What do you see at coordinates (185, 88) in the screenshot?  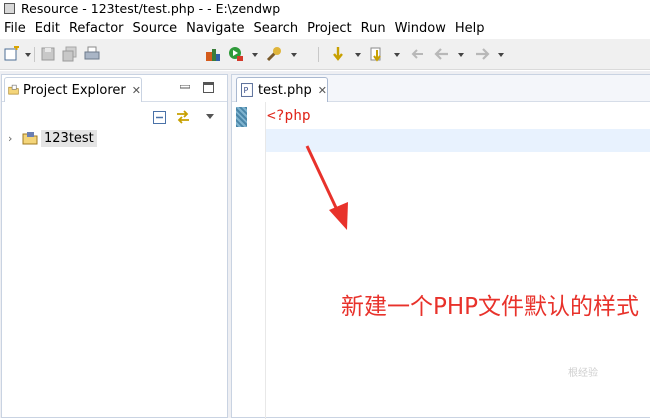 I see `minimize-icon` at bounding box center [185, 88].